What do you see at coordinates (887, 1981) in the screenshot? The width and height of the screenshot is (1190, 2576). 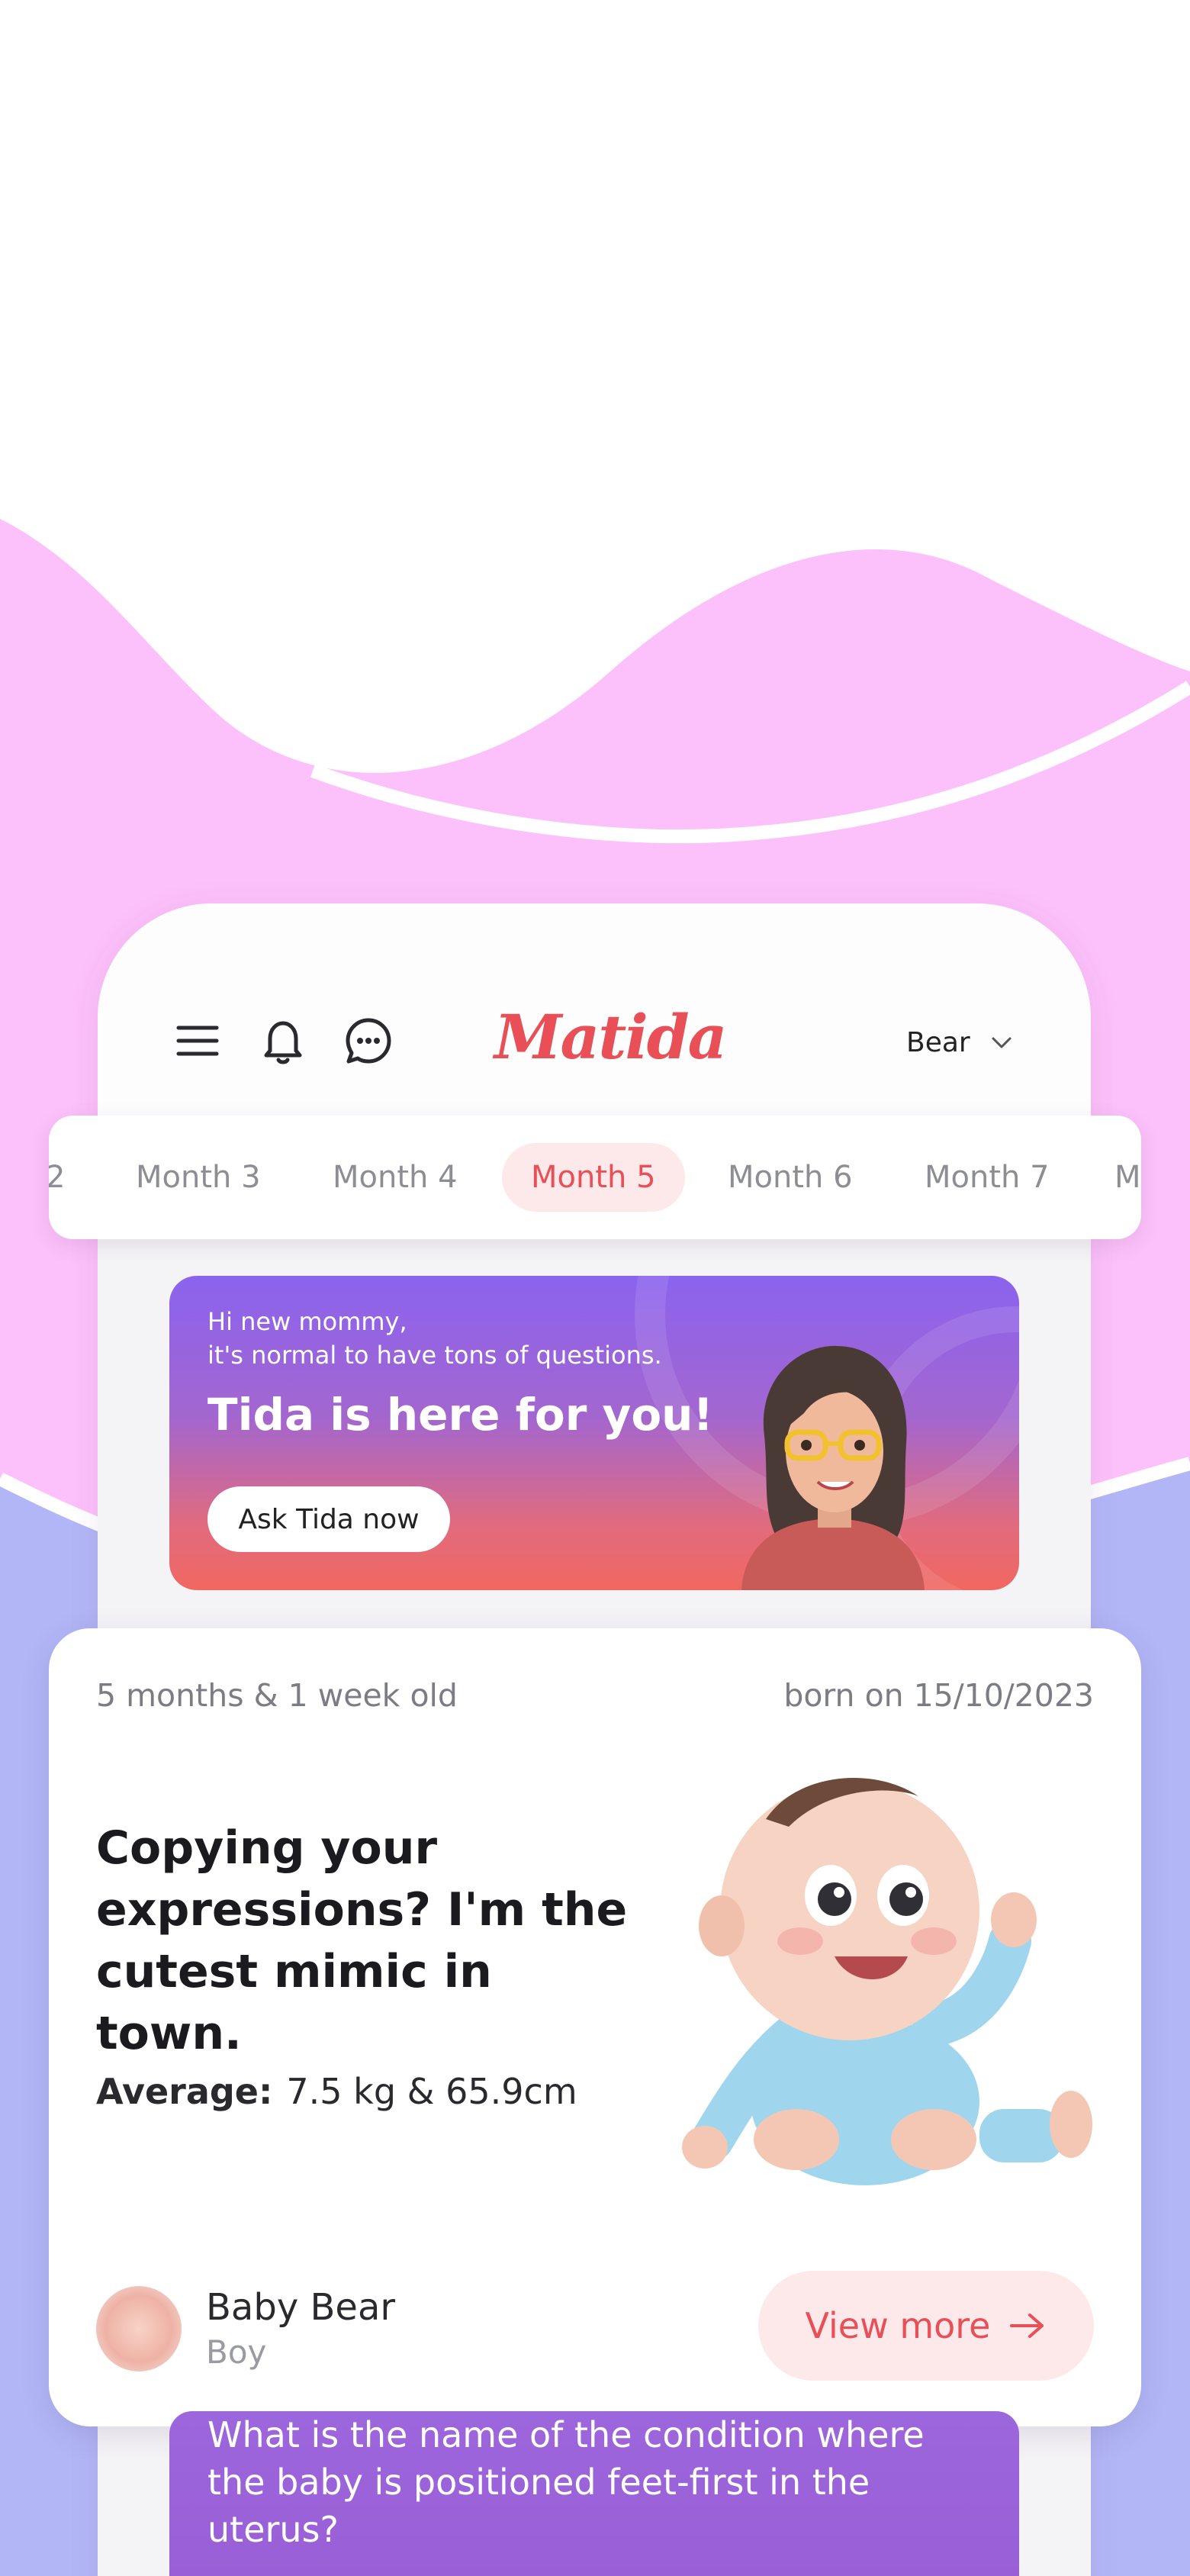 I see `baby-3d-illustration` at bounding box center [887, 1981].